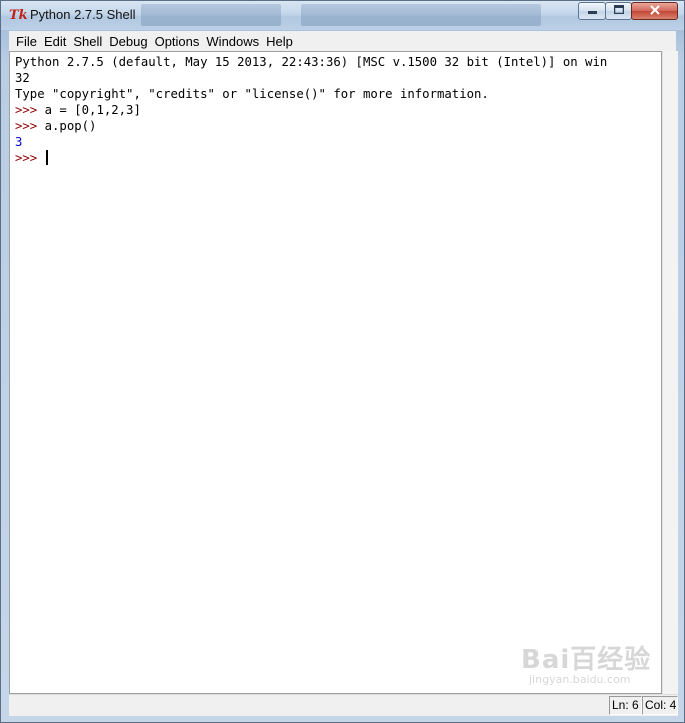 This screenshot has width=685, height=723. I want to click on menu-windows: Windows, so click(229, 41).